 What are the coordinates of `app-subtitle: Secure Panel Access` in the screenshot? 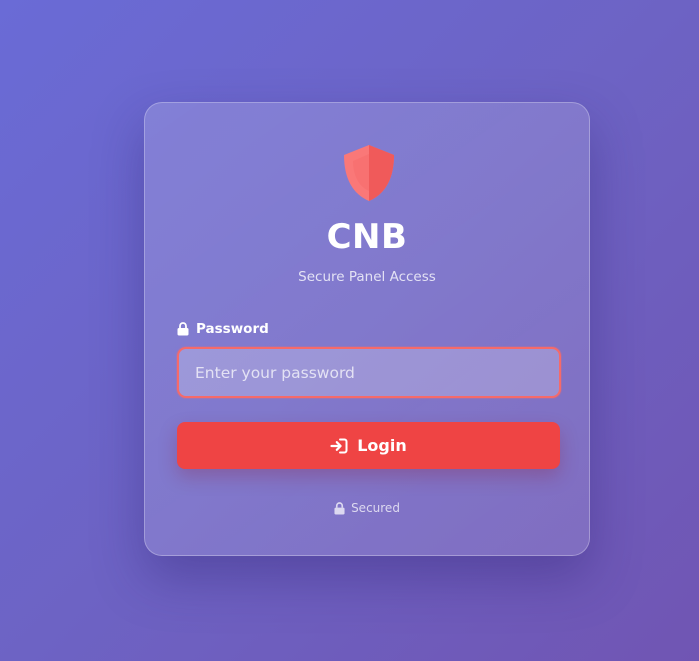 It's located at (367, 277).